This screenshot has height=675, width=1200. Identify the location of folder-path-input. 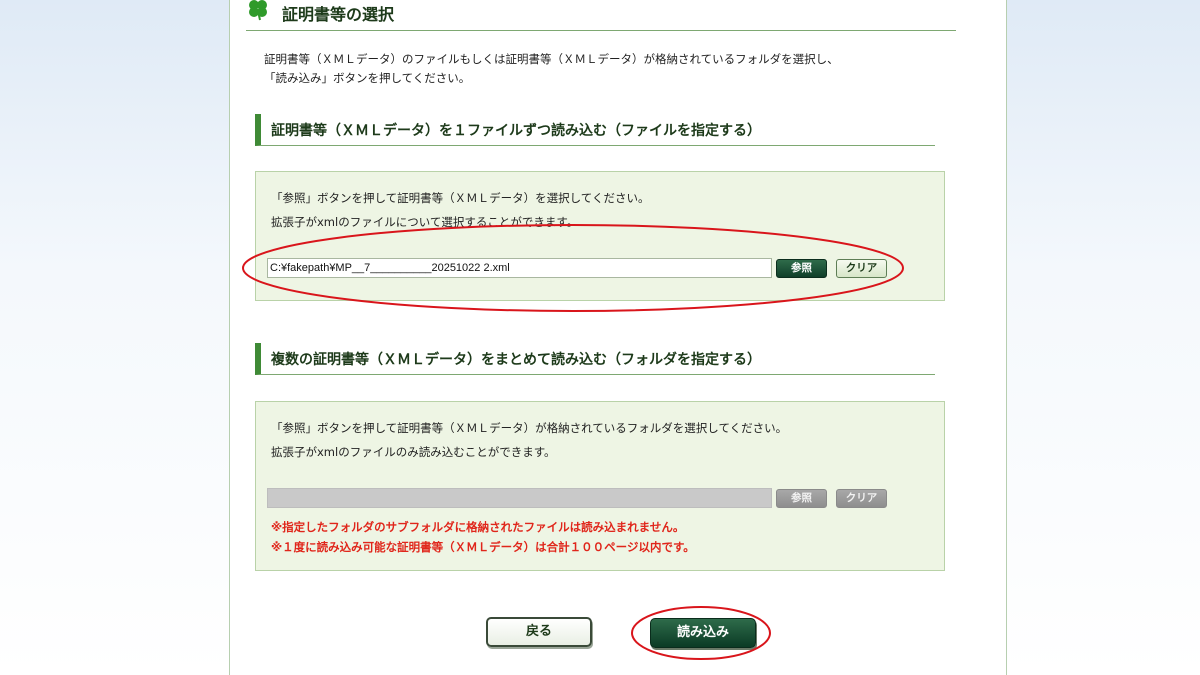
(519, 498).